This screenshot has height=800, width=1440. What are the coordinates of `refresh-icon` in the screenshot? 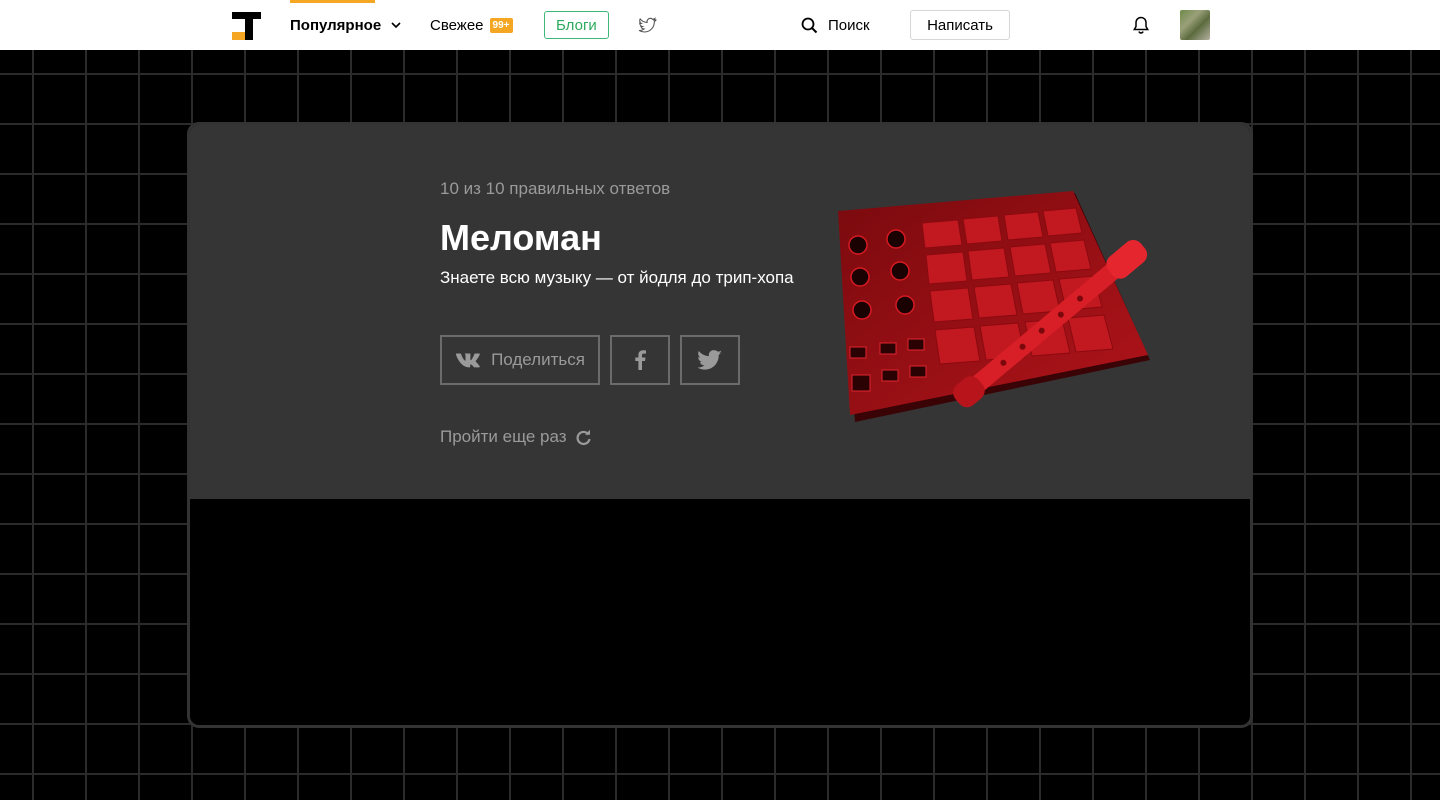 It's located at (583, 437).